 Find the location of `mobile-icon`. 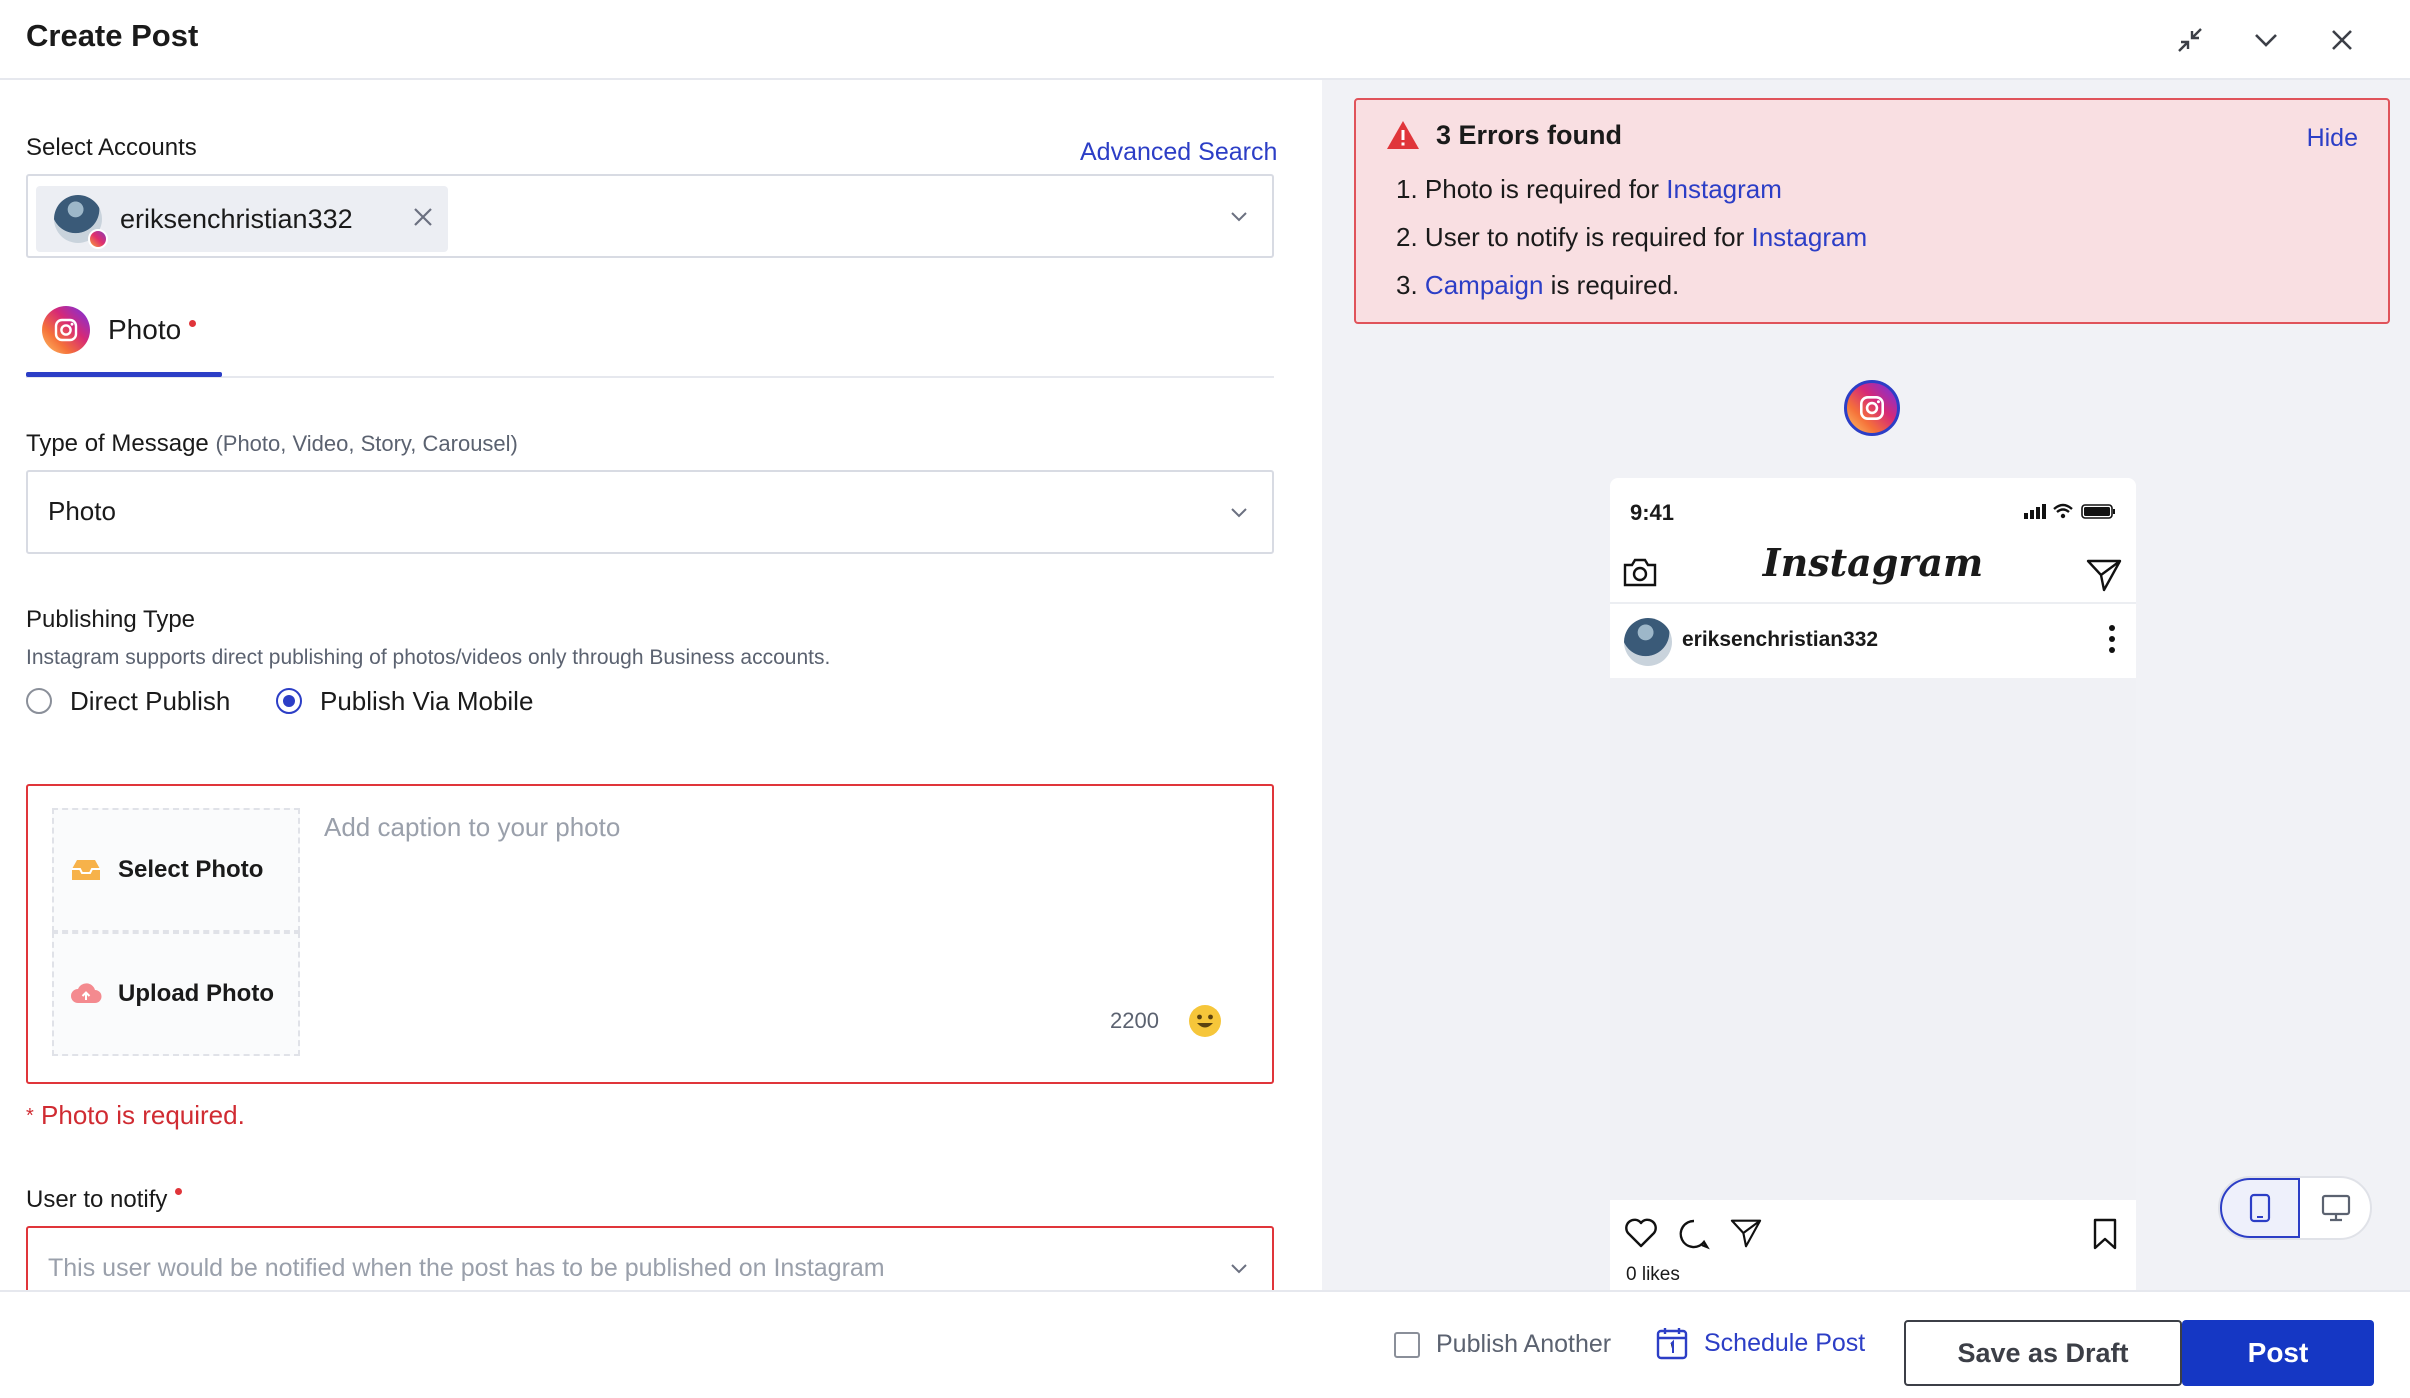

mobile-icon is located at coordinates (2260, 1208).